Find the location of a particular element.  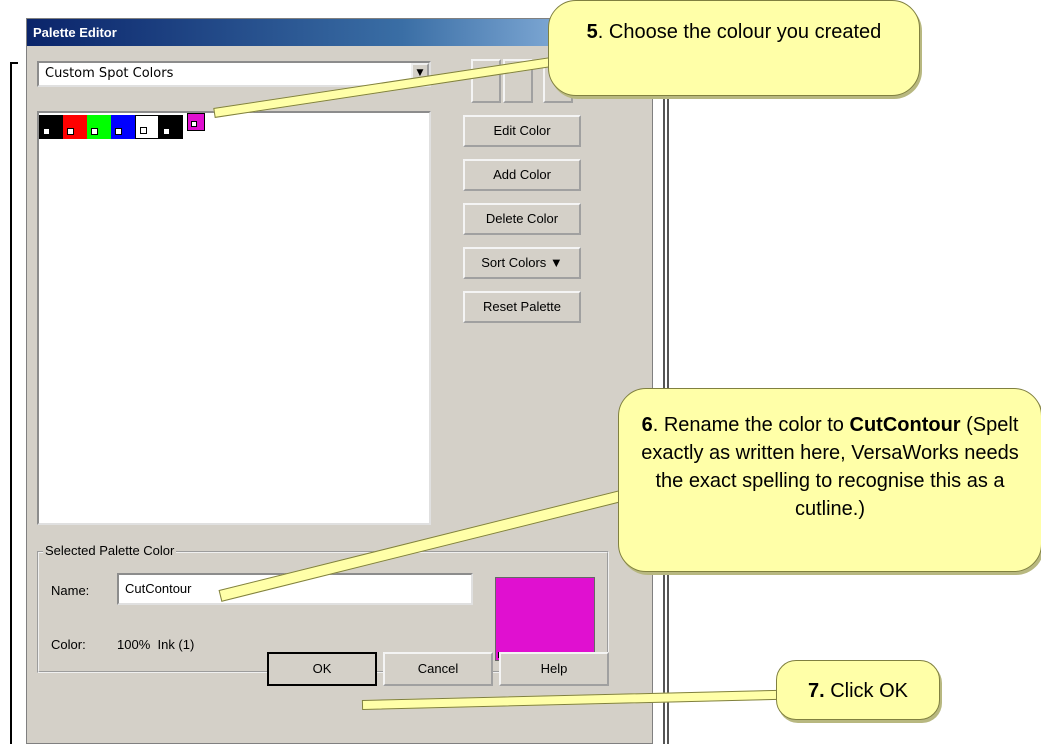

swatch-magenta is located at coordinates (196, 122).